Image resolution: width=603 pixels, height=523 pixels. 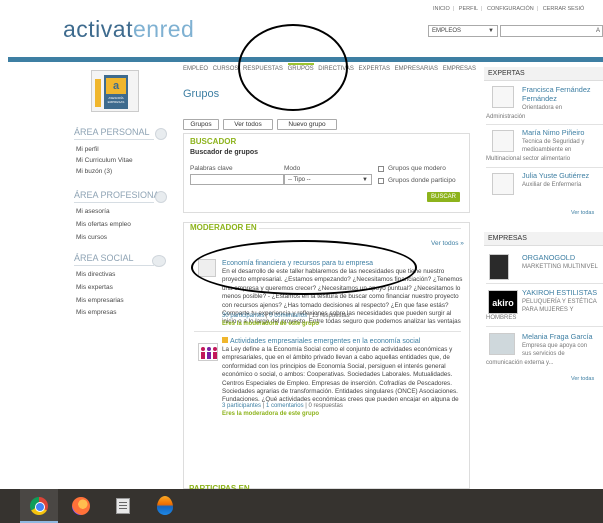 I want to click on company-name: Melania Fraga García, so click(x=557, y=337).